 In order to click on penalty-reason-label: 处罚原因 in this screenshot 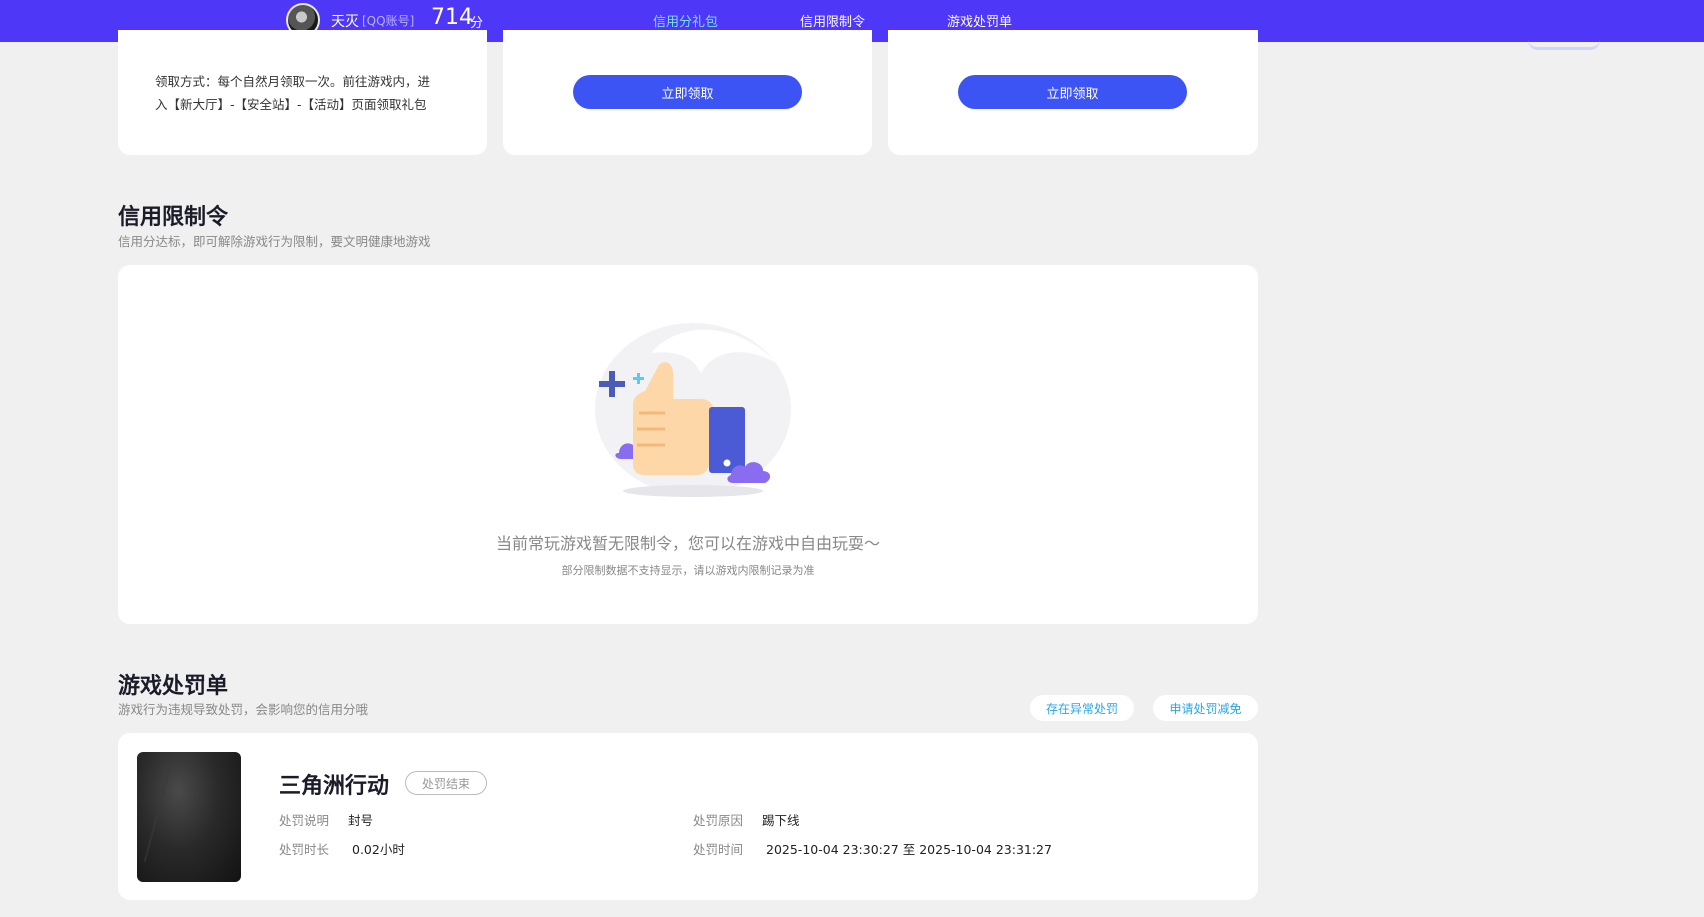, I will do `click(718, 820)`.